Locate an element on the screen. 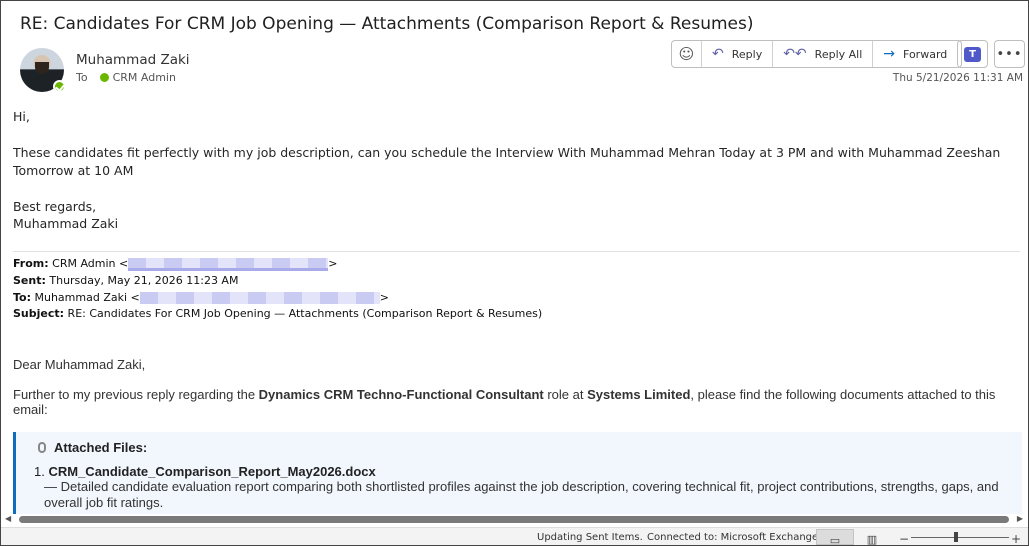 This screenshot has width=1029, height=546. quoted-from-close: > is located at coordinates (333, 263).